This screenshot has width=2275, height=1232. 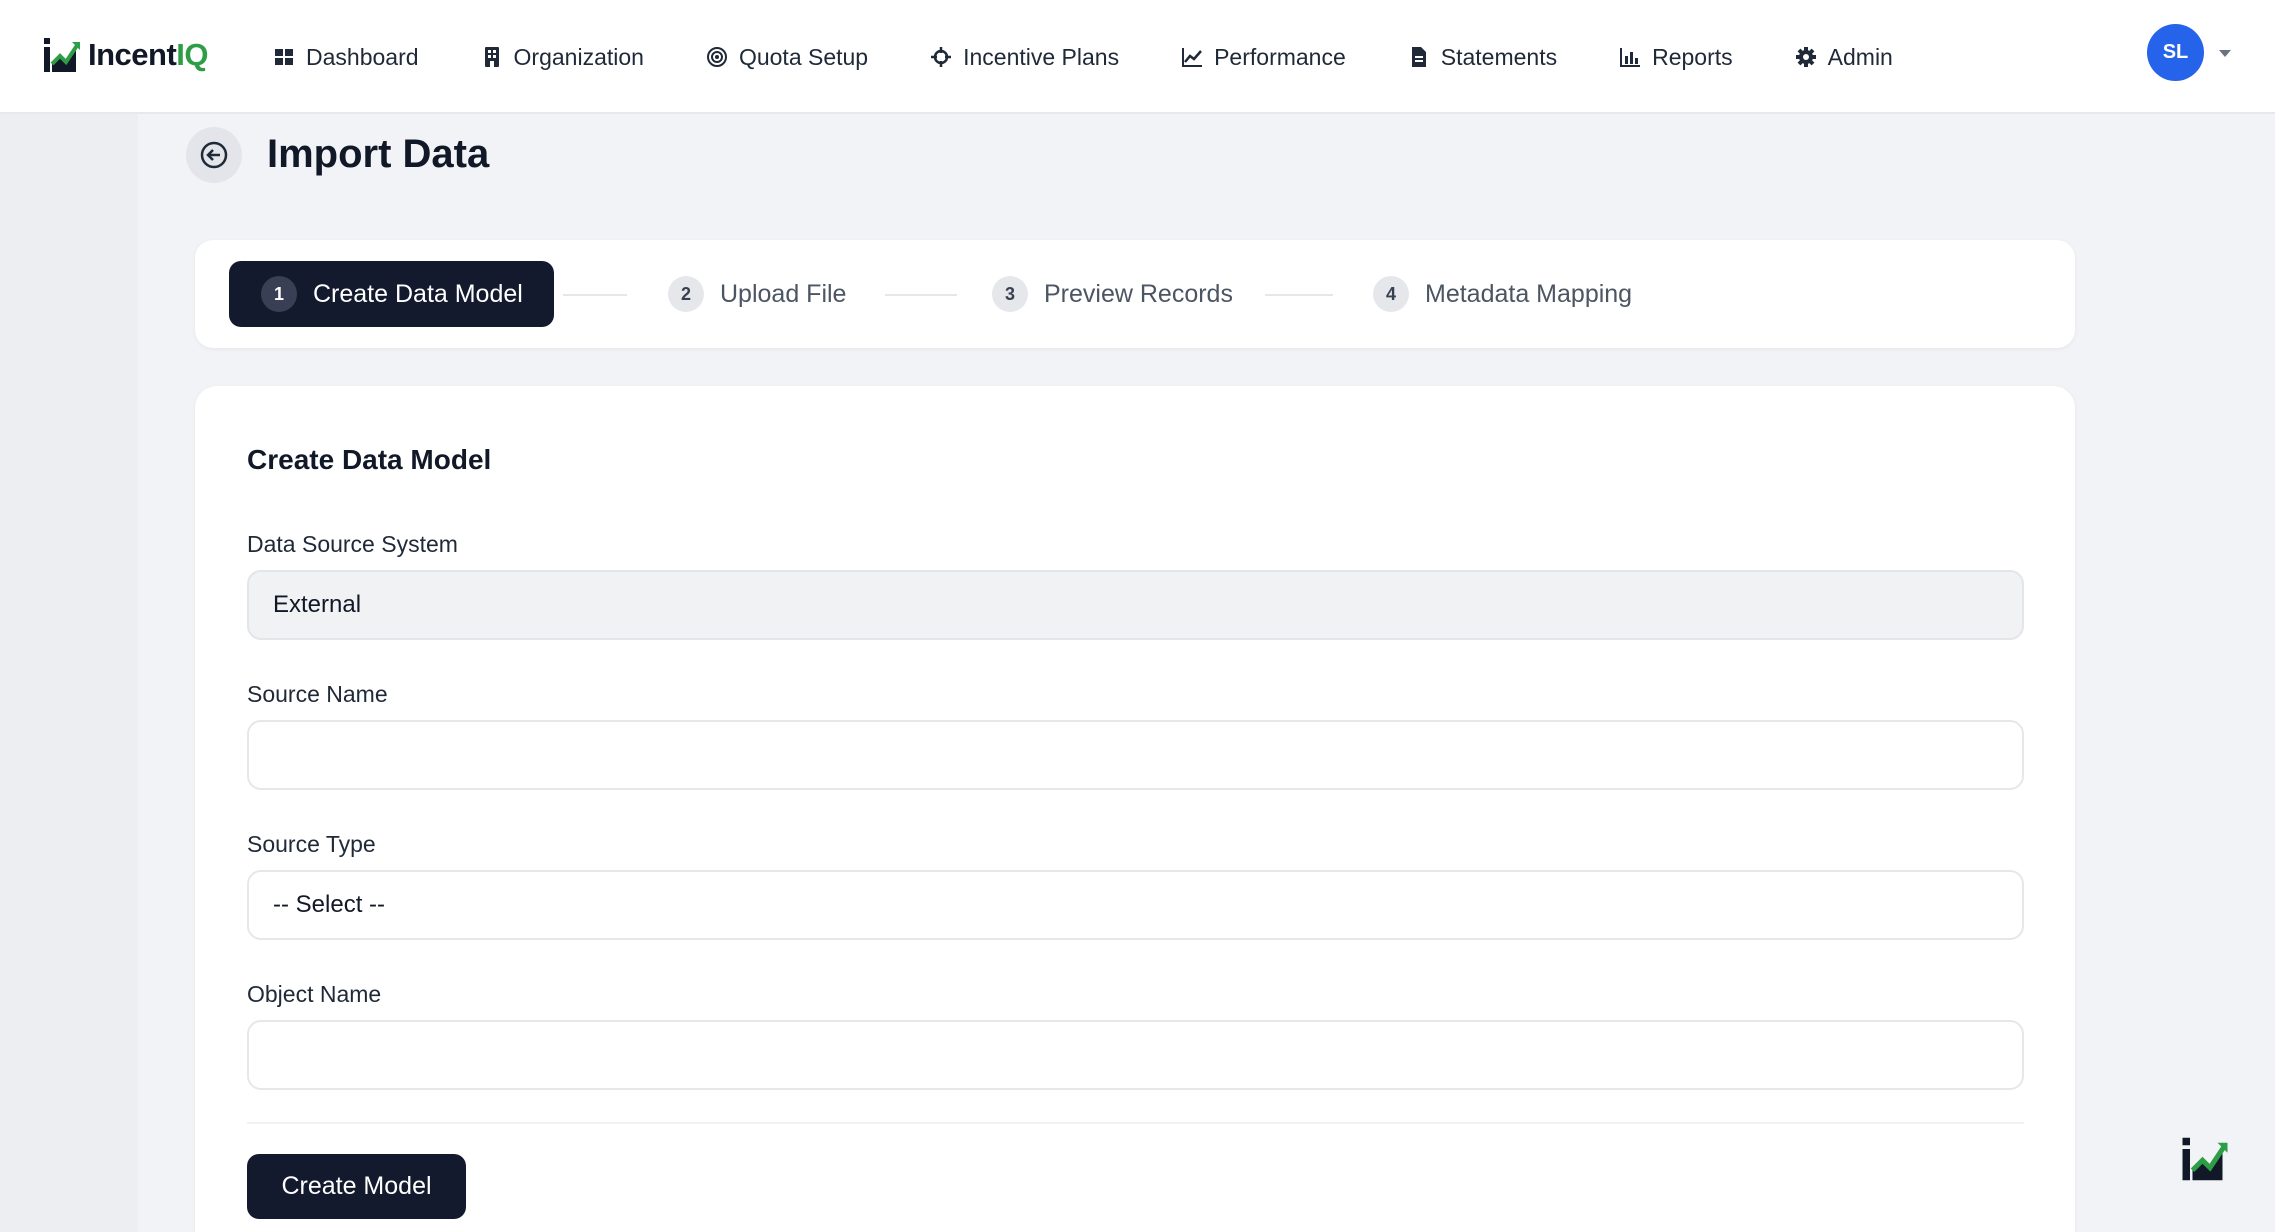 I want to click on incentiq-logo-icon, so click(x=62, y=55).